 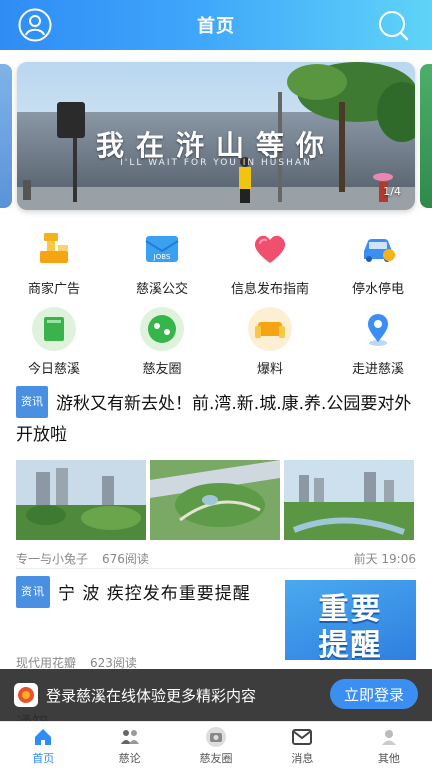 What do you see at coordinates (302, 737) in the screenshot?
I see `message-icon` at bounding box center [302, 737].